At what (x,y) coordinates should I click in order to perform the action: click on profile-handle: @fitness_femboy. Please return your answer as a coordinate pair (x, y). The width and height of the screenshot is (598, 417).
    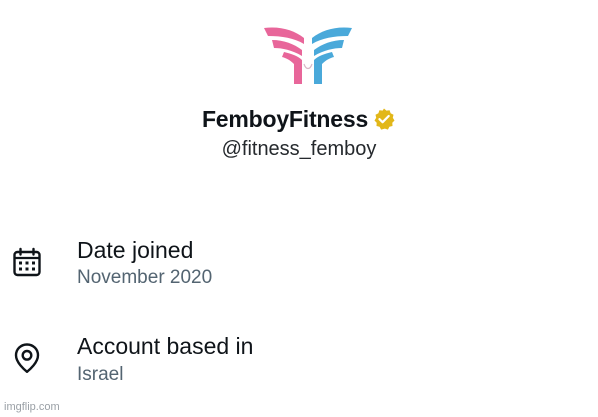
    Looking at the image, I should click on (299, 149).